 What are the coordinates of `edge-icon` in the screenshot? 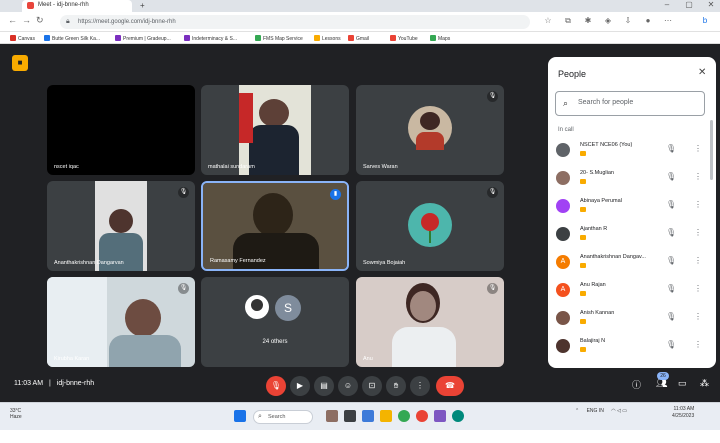 It's located at (404, 416).